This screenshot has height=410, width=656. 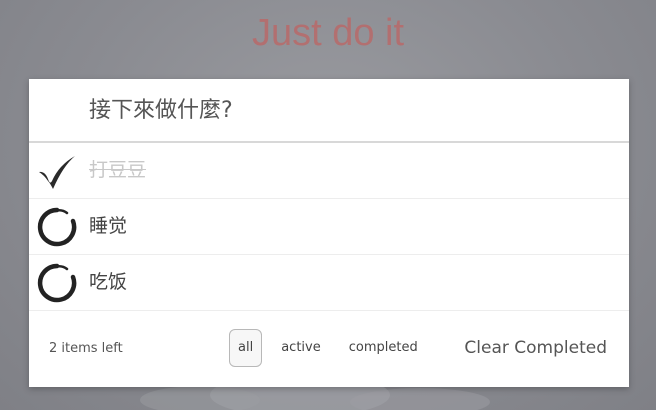 What do you see at coordinates (329, 171) in the screenshot?
I see `todo-item: 打豆豆` at bounding box center [329, 171].